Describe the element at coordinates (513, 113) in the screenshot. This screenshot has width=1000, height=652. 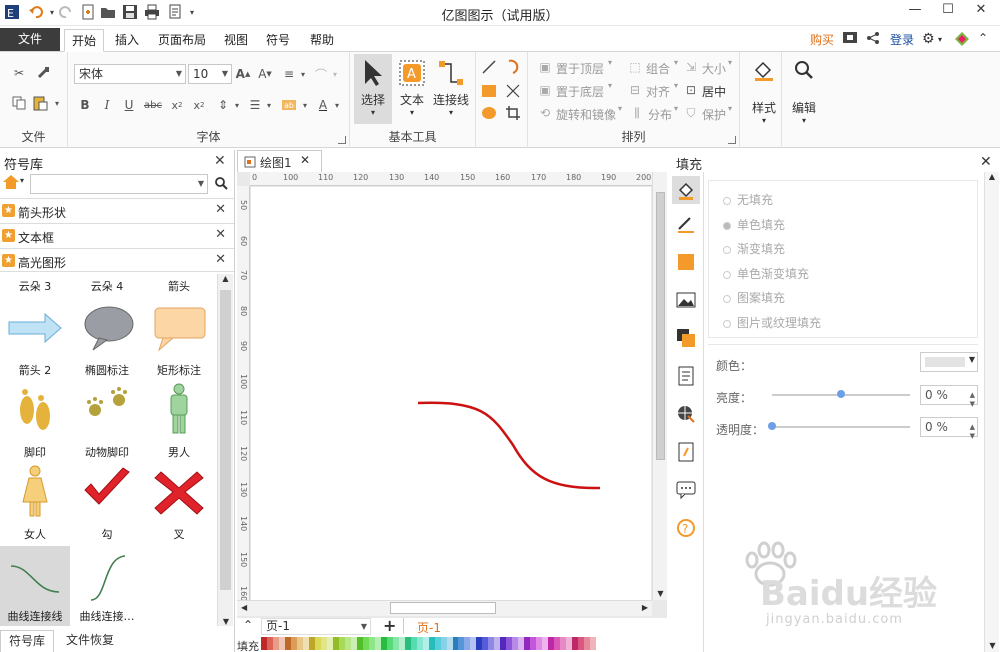
I see `crop-tool-icon` at that location.